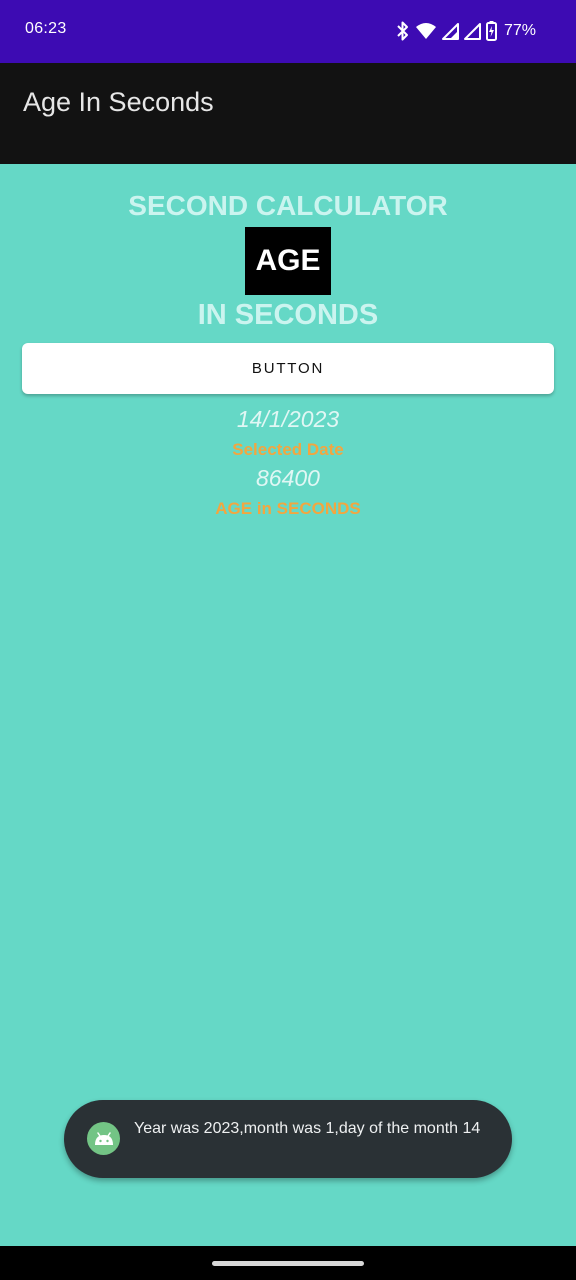  I want to click on android-icon, so click(103, 1138).